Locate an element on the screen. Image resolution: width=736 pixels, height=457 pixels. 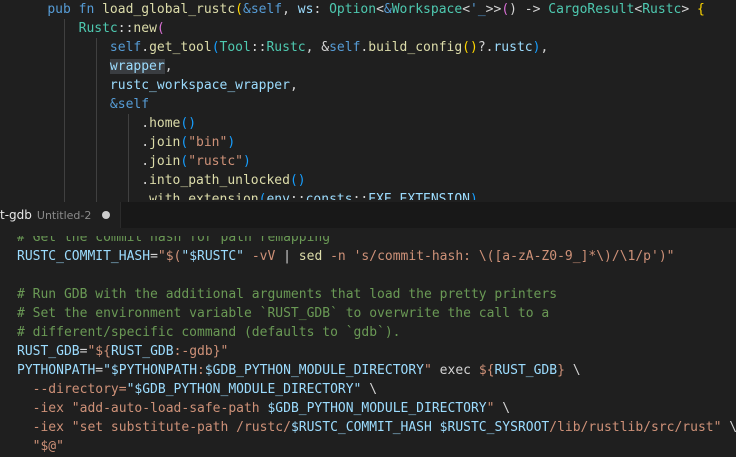
code-token: "$RUSTC" is located at coordinates (212, 256).